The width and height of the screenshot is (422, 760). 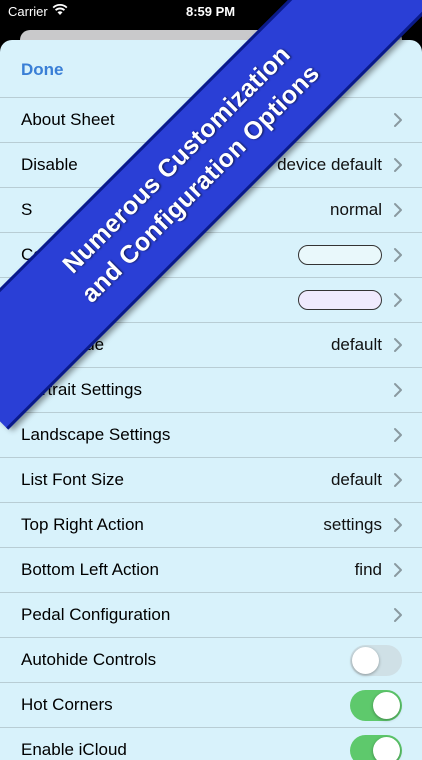 What do you see at coordinates (211, 390) in the screenshot?
I see `settings-row: Portrait Settings` at bounding box center [211, 390].